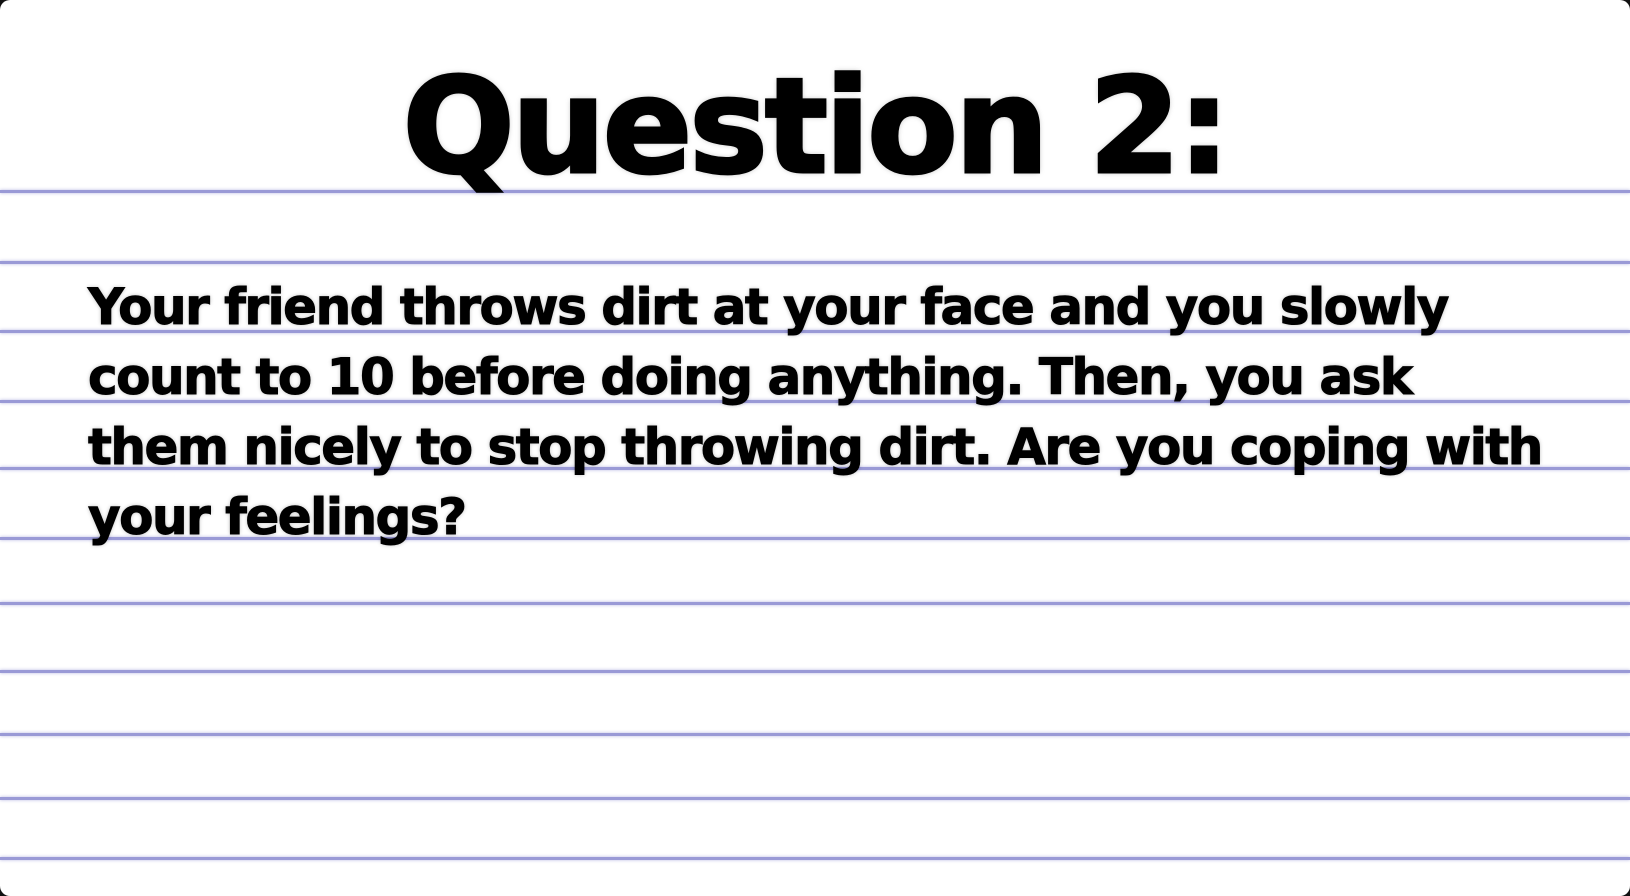 The image size is (1630, 896). Describe the element at coordinates (816, 127) in the screenshot. I see `question-title: Question 2:` at that location.